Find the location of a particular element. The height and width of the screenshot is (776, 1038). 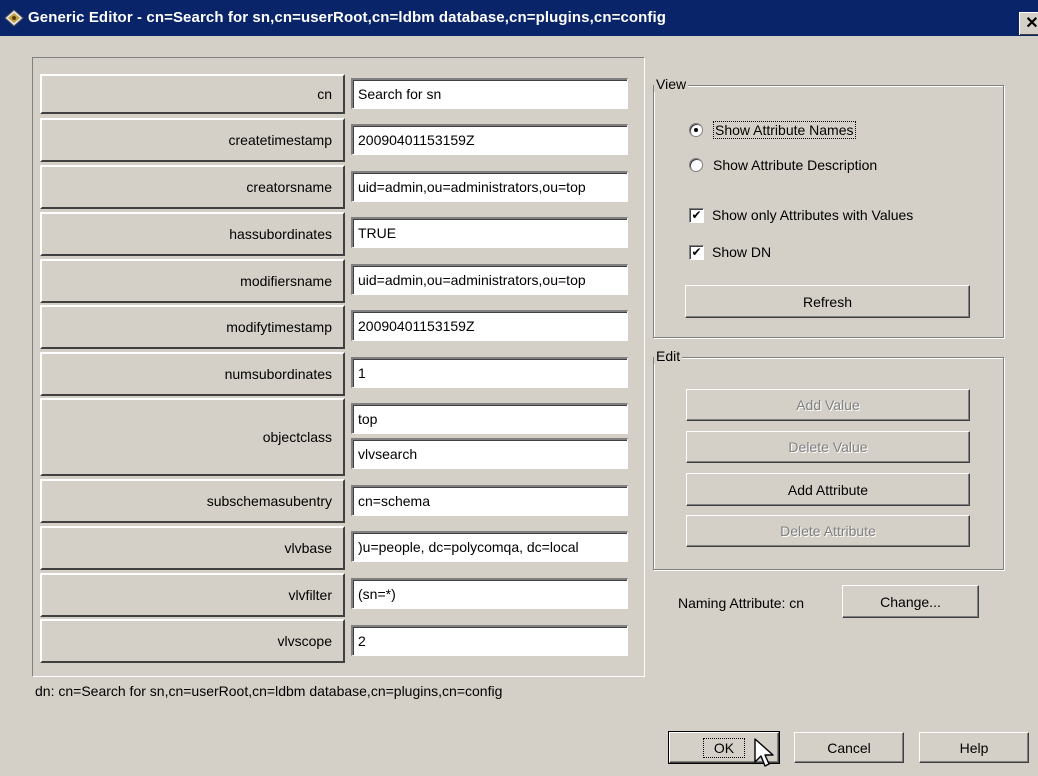

attr-label-createtimestamp: createtimestamp is located at coordinates (192, 140).